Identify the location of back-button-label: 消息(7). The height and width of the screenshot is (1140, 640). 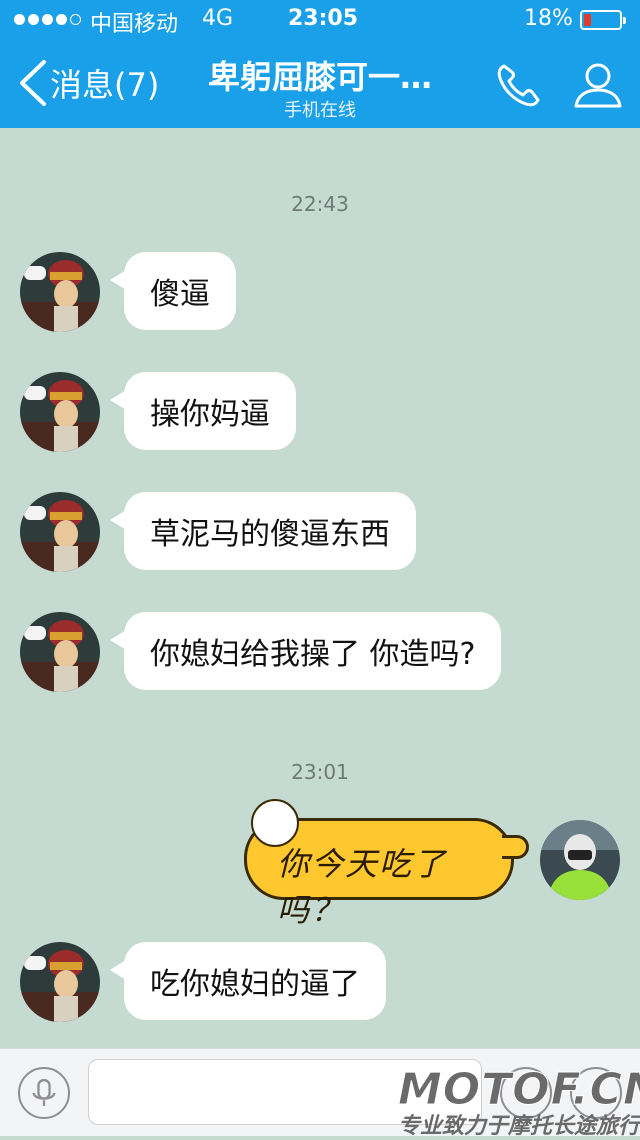
(104, 83).